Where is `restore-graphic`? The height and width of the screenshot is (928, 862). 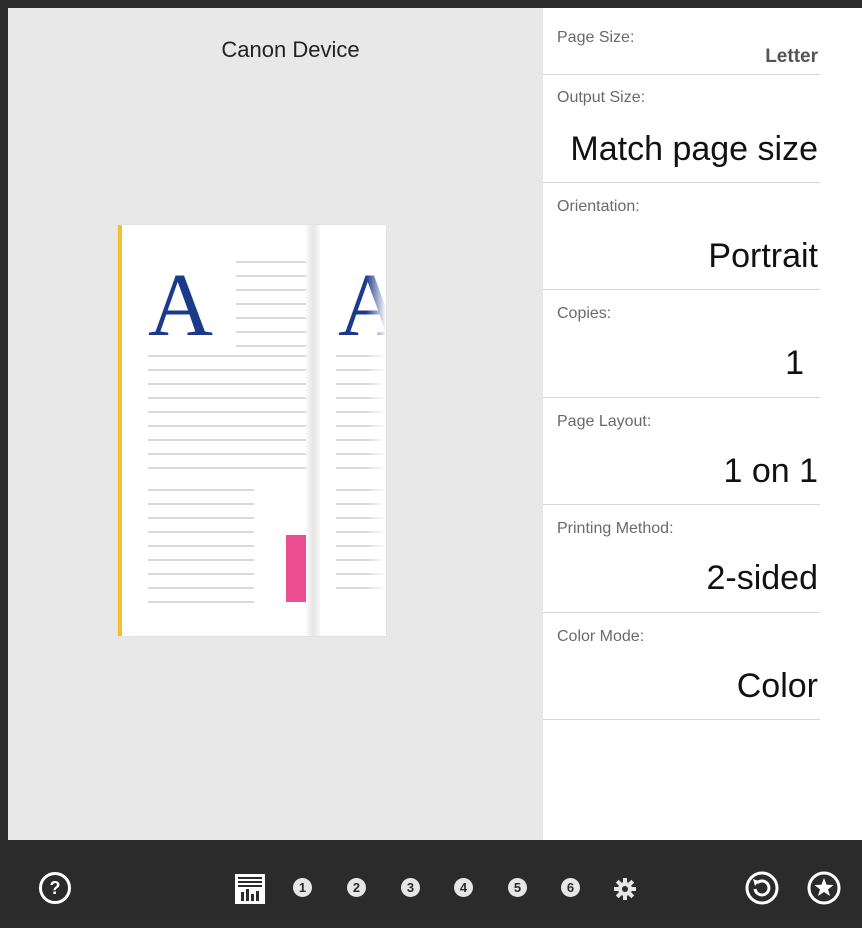
restore-graphic is located at coordinates (762, 888).